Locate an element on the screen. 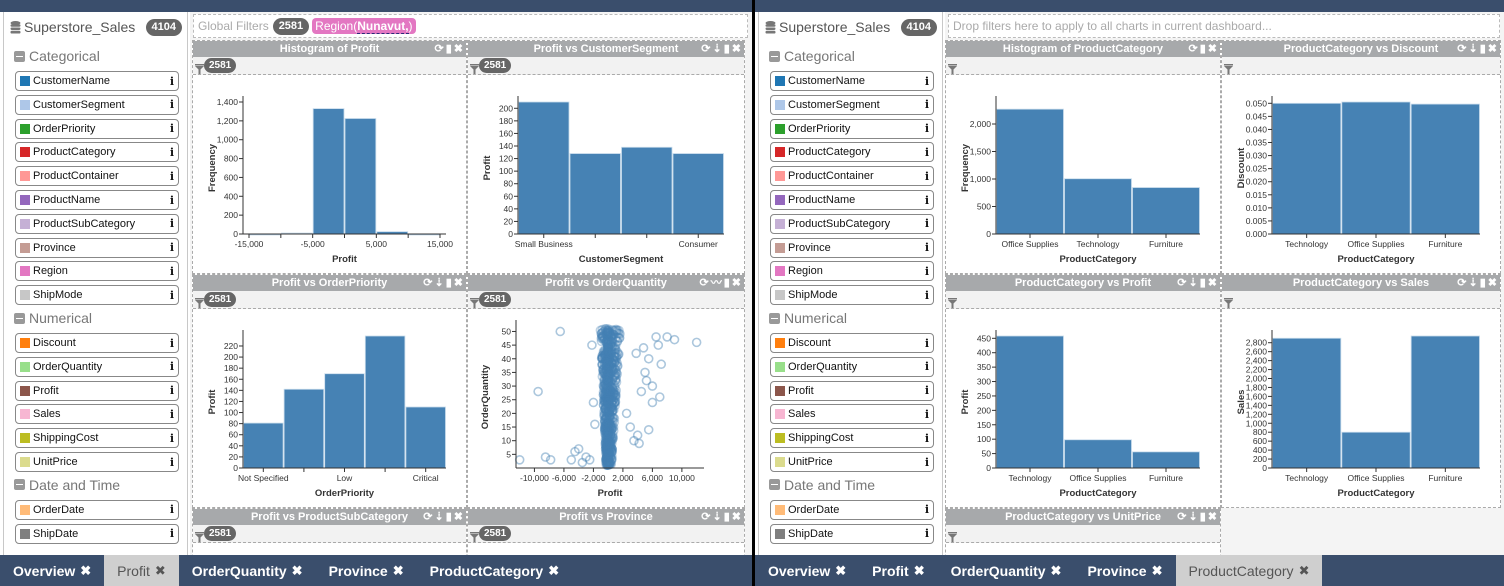  chart-title-bar: ProductCategory vs Discount ⟳ ⇣ ▮ ✖ is located at coordinates (1361, 49).